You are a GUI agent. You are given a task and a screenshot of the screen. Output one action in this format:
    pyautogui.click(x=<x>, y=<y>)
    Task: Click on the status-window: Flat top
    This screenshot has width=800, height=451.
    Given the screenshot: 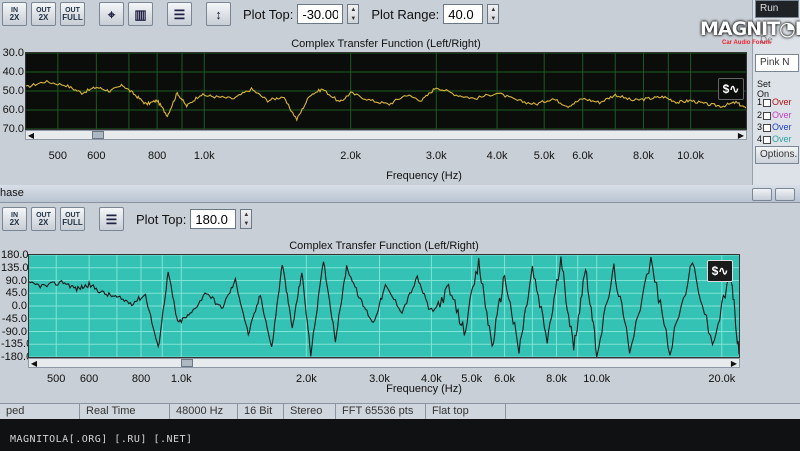 What is the action you would take?
    pyautogui.click(x=466, y=411)
    